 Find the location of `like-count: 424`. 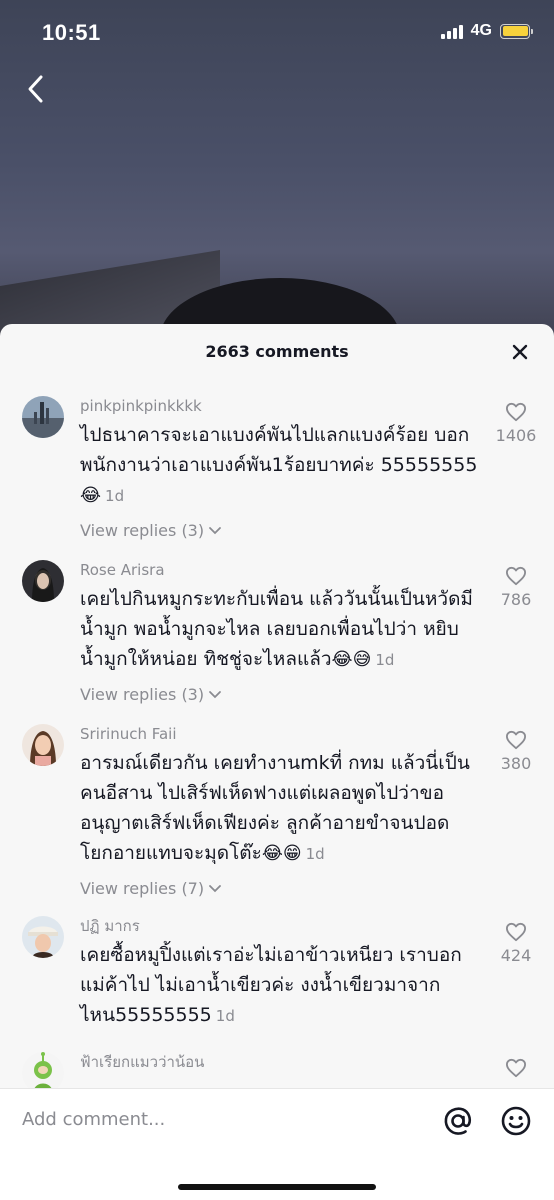

like-count: 424 is located at coordinates (516, 955).